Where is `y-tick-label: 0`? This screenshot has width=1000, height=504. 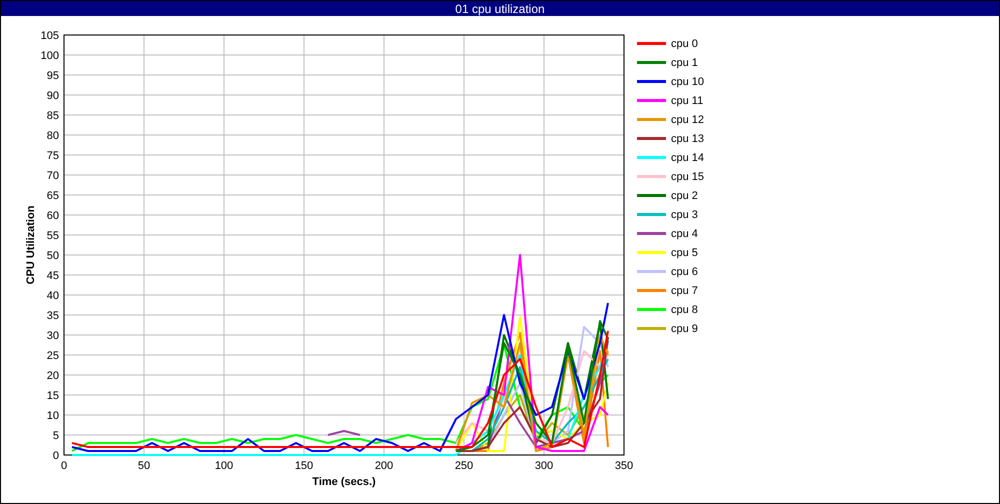 y-tick-label: 0 is located at coordinates (55, 456).